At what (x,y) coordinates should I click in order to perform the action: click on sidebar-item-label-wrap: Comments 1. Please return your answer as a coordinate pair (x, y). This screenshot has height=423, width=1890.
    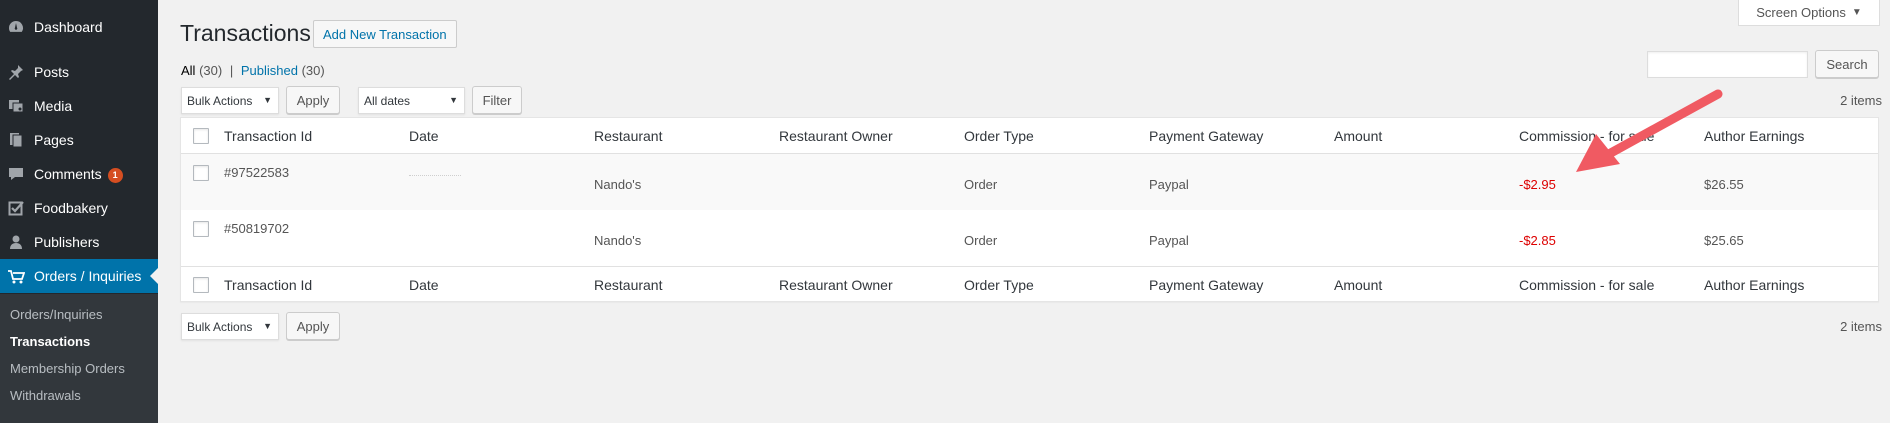
    Looking at the image, I should click on (78, 175).